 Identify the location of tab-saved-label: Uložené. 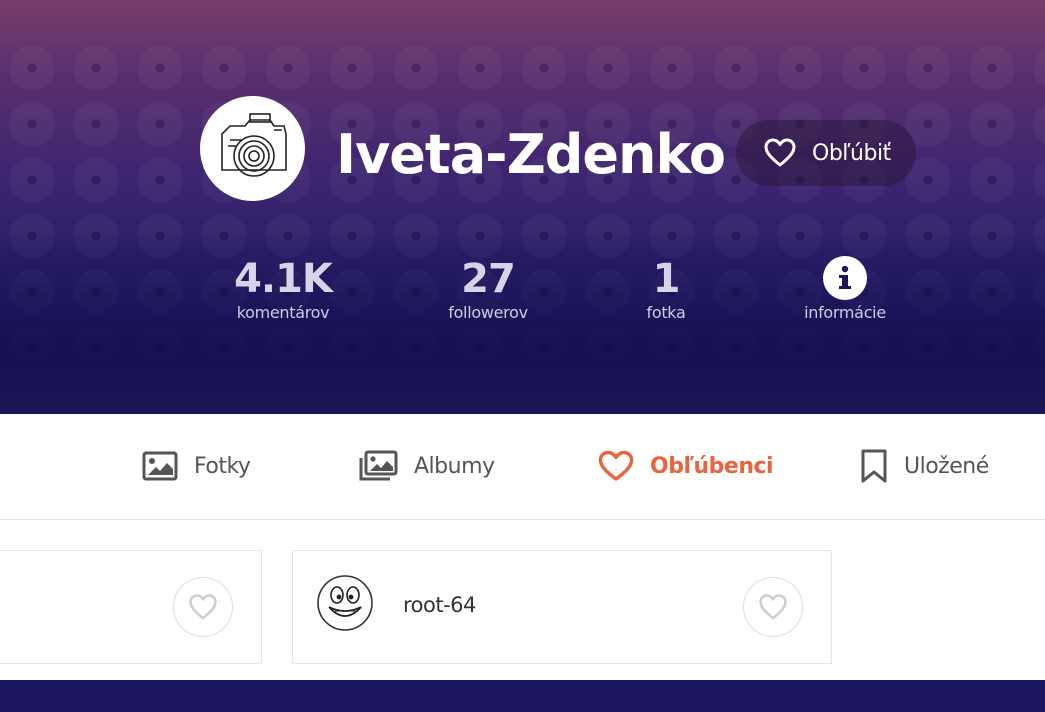
(946, 466).